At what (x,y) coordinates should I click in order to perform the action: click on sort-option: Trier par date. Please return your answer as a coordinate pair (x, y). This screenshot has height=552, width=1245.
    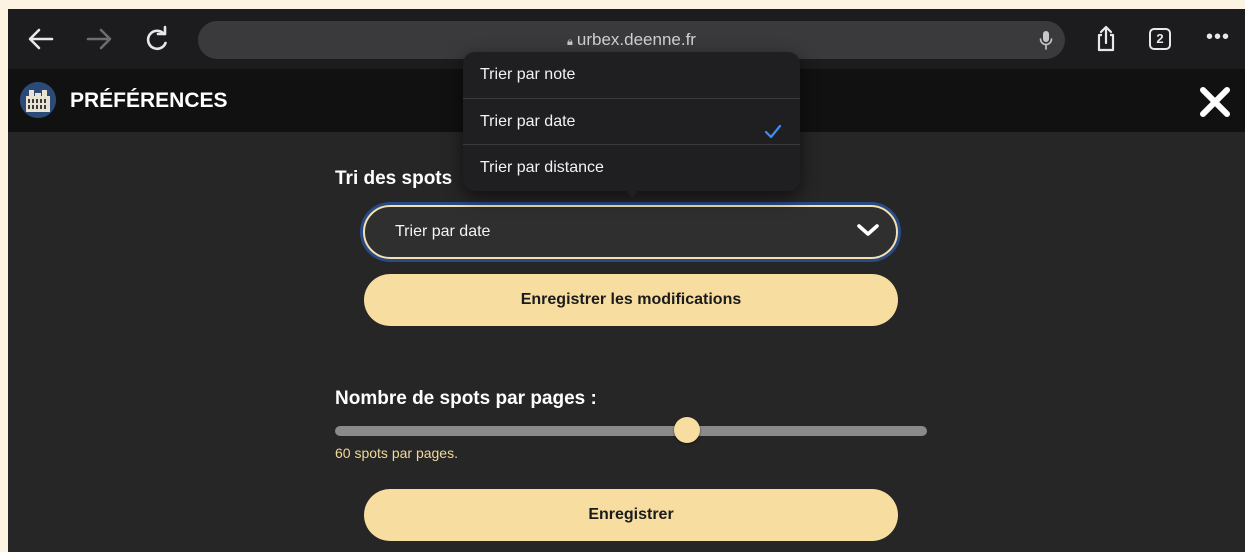
    Looking at the image, I should click on (631, 121).